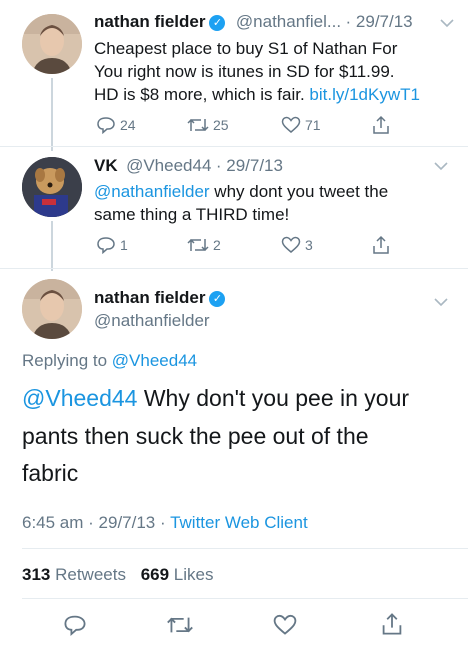 This screenshot has height=655, width=468. Describe the element at coordinates (217, 245) in the screenshot. I see `retweet-count: 2` at that location.